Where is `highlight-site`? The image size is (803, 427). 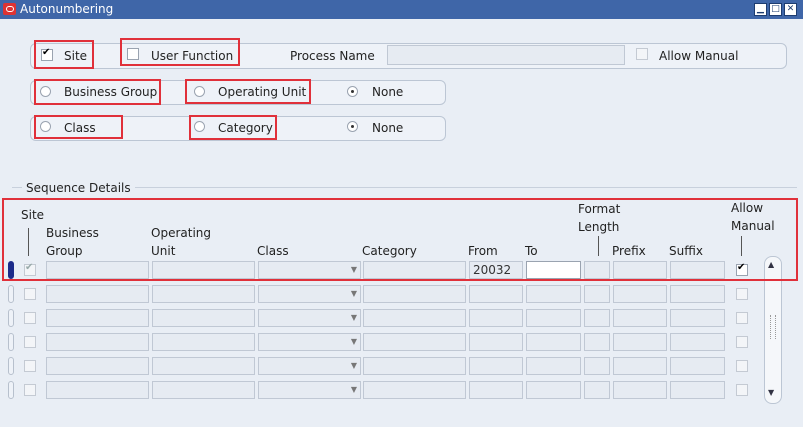 highlight-site is located at coordinates (64, 54).